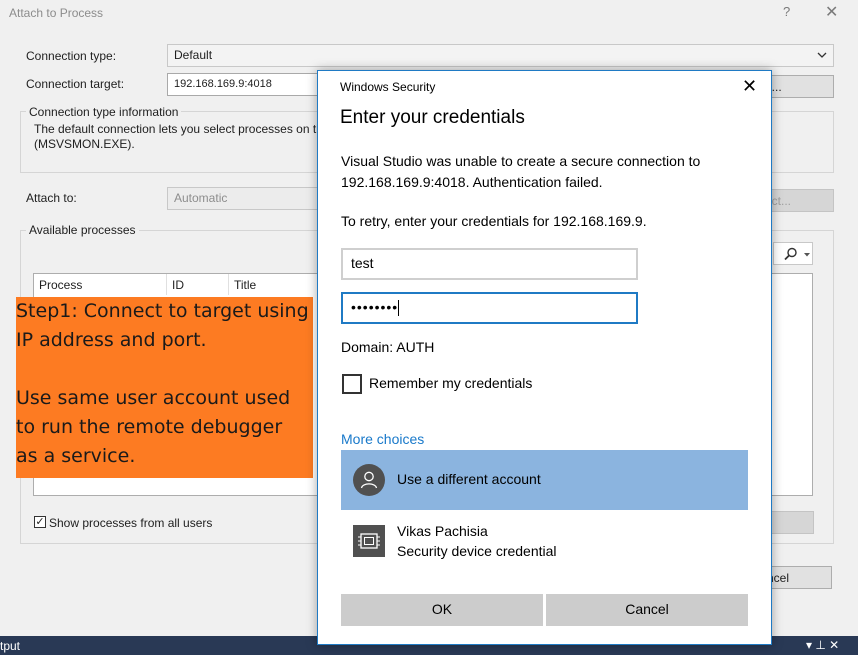 The width and height of the screenshot is (858, 655). I want to click on output-tab-label: tput, so click(10, 646).